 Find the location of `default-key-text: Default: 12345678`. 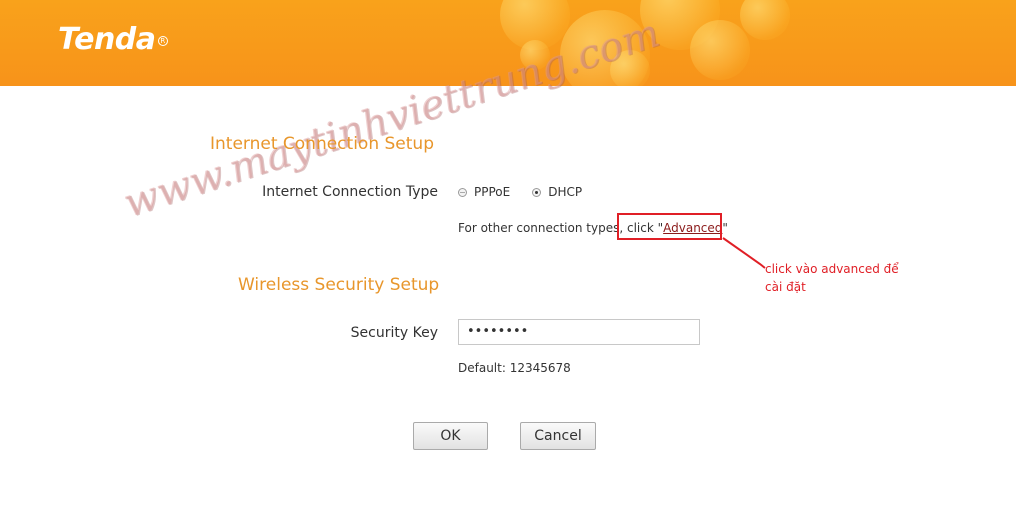

default-key-text: Default: 12345678 is located at coordinates (514, 368).